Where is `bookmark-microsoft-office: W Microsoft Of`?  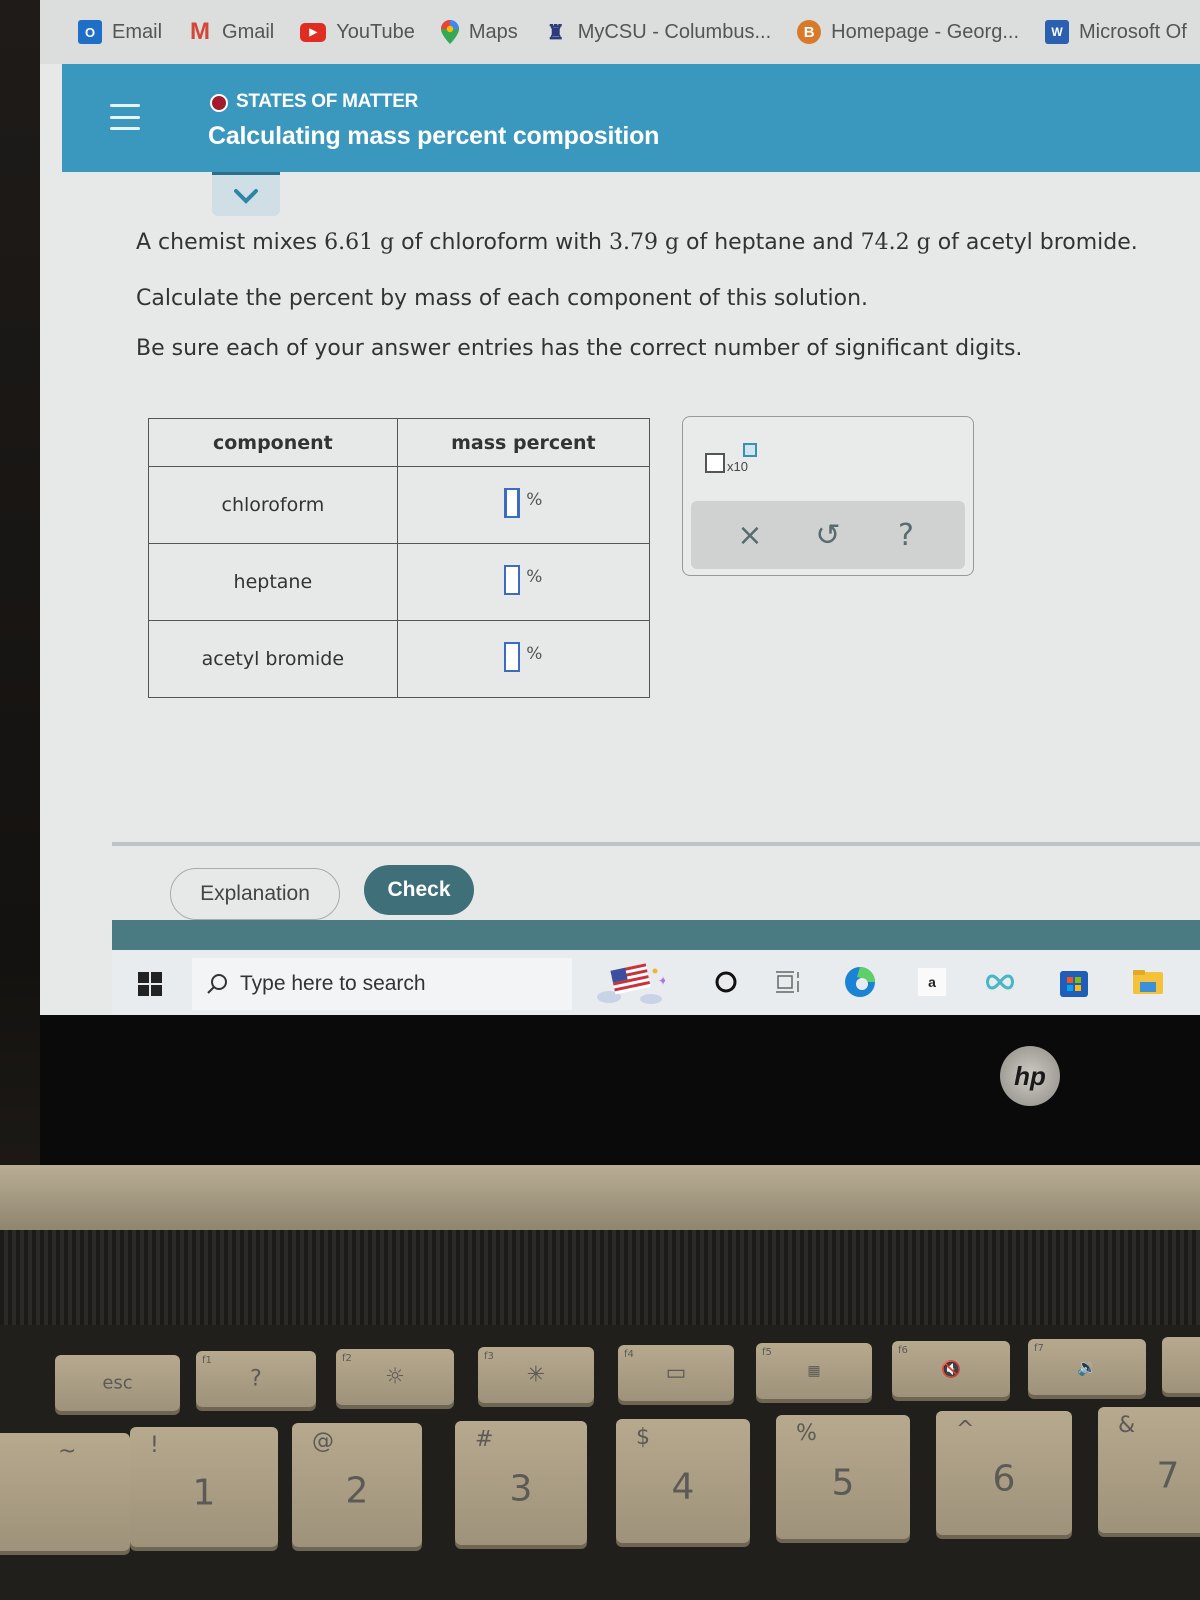
bookmark-microsoft-office: W Microsoft Of is located at coordinates (1116, 32).